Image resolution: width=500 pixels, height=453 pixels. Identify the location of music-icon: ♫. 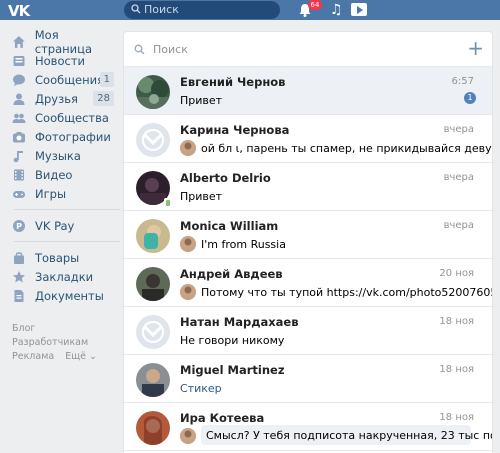
(336, 10).